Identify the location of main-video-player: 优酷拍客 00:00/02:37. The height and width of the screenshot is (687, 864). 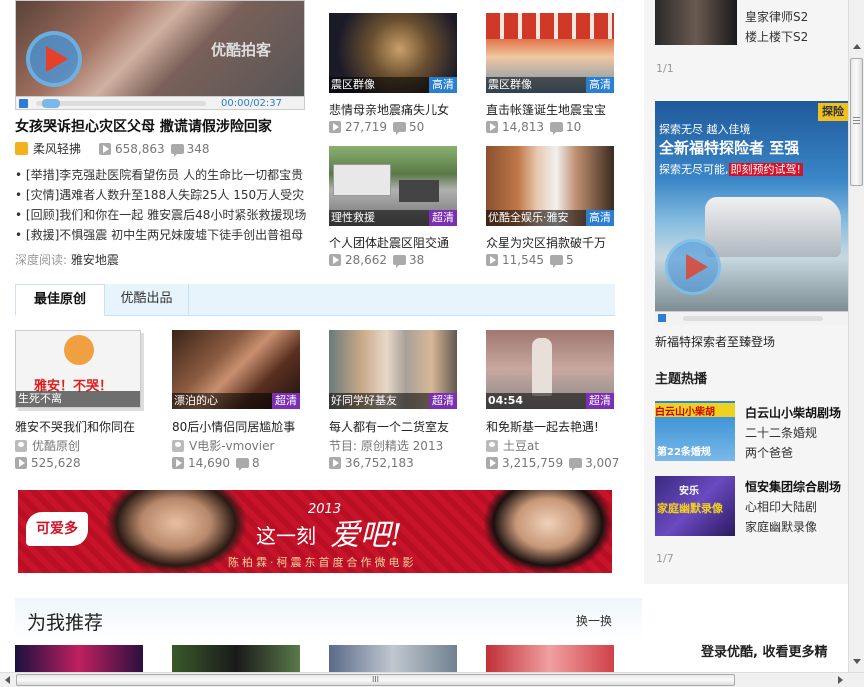
(160, 55).